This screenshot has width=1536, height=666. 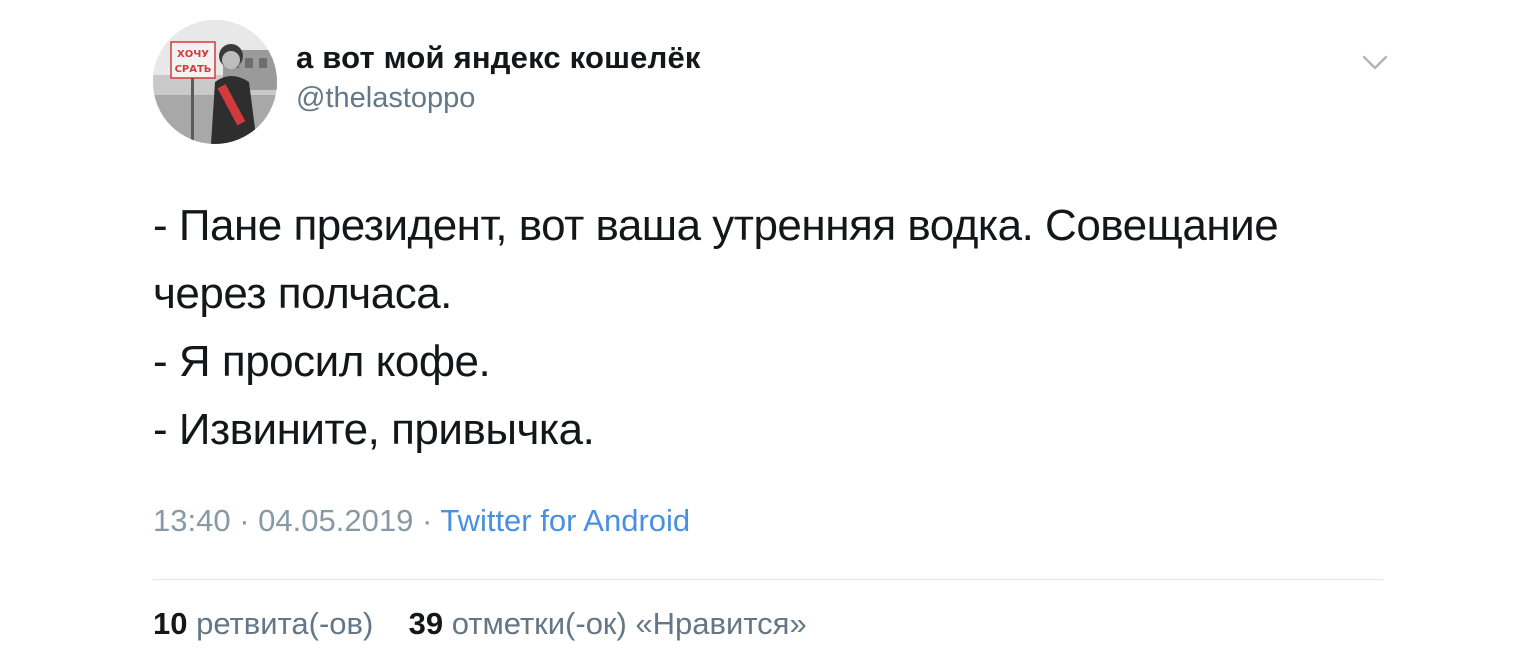 What do you see at coordinates (322, 361) in the screenshot?
I see `tweet-text-line: - Я просил кофе.` at bounding box center [322, 361].